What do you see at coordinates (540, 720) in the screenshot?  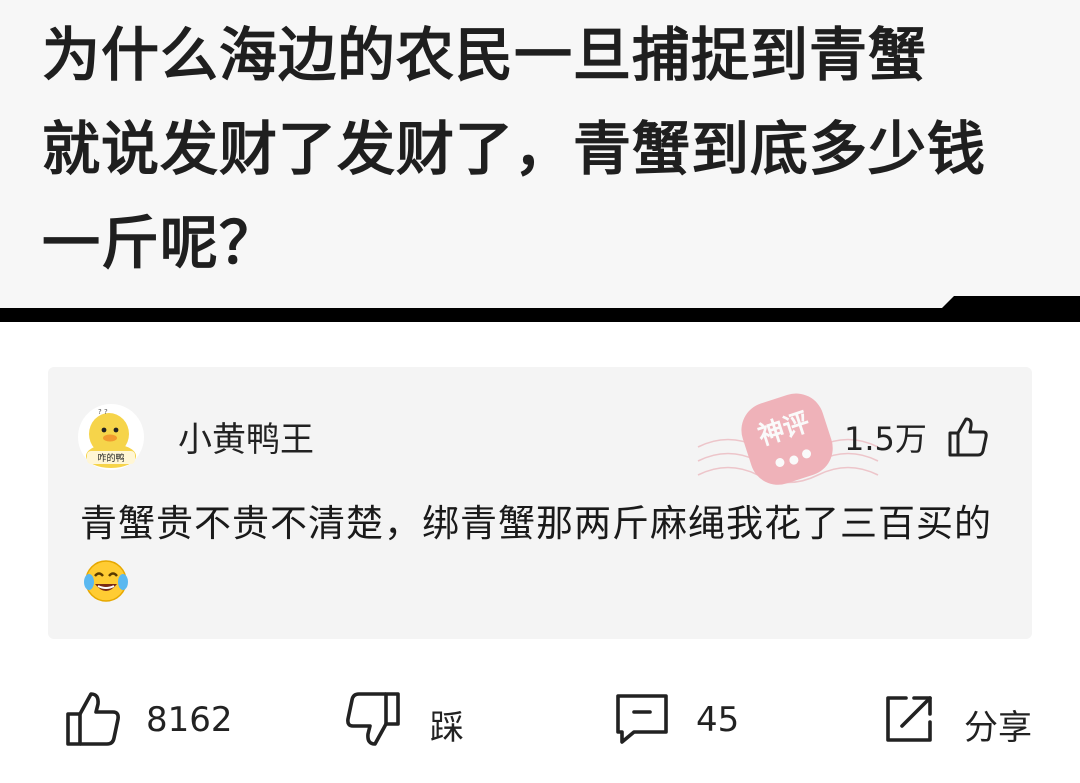 I see `action-bar: 8162 踩 45 分享` at bounding box center [540, 720].